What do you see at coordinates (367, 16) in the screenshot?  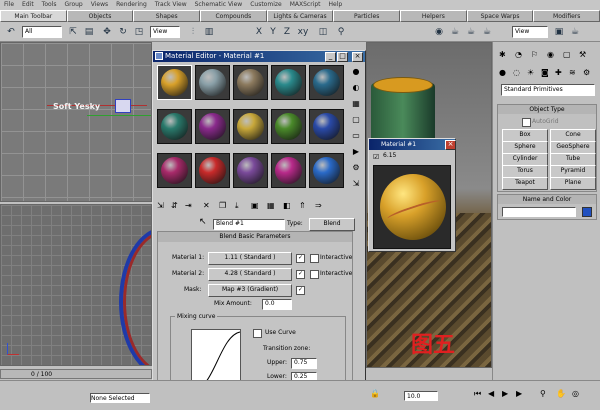 I see `toolbar-tab: Particles` at bounding box center [367, 16].